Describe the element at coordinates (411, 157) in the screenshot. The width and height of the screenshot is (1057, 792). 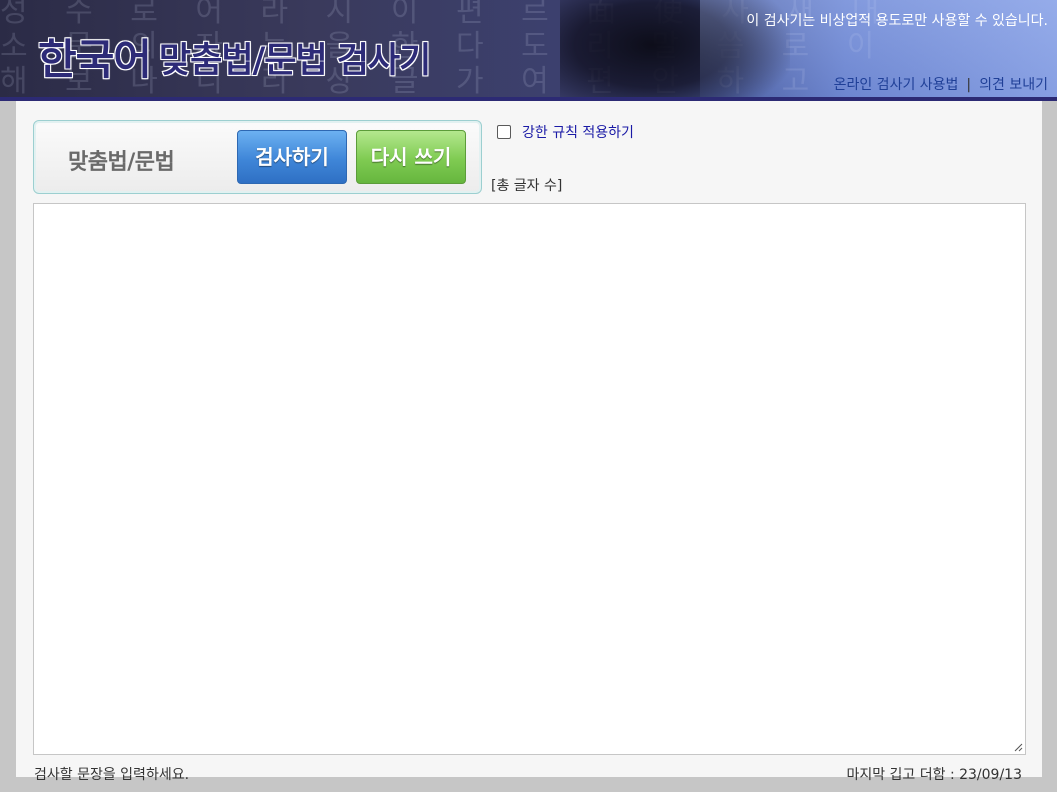
I see `reset-button: 다시 쓰기` at that location.